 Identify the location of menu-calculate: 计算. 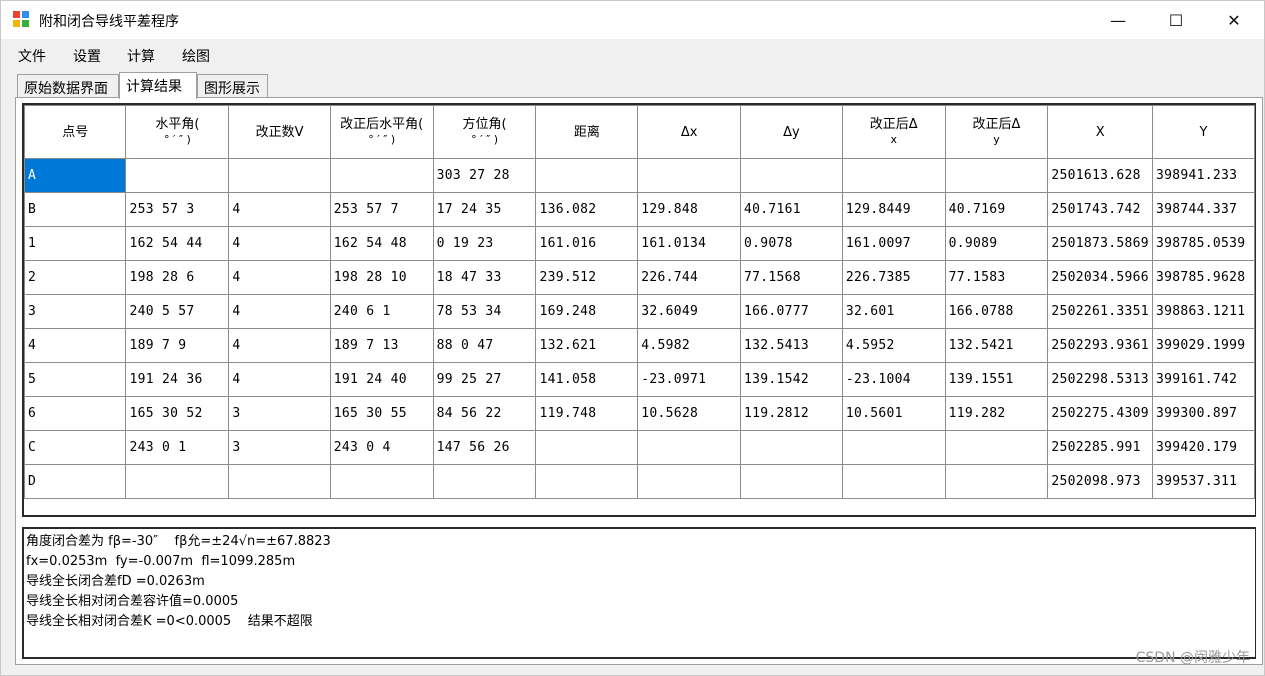
(141, 56).